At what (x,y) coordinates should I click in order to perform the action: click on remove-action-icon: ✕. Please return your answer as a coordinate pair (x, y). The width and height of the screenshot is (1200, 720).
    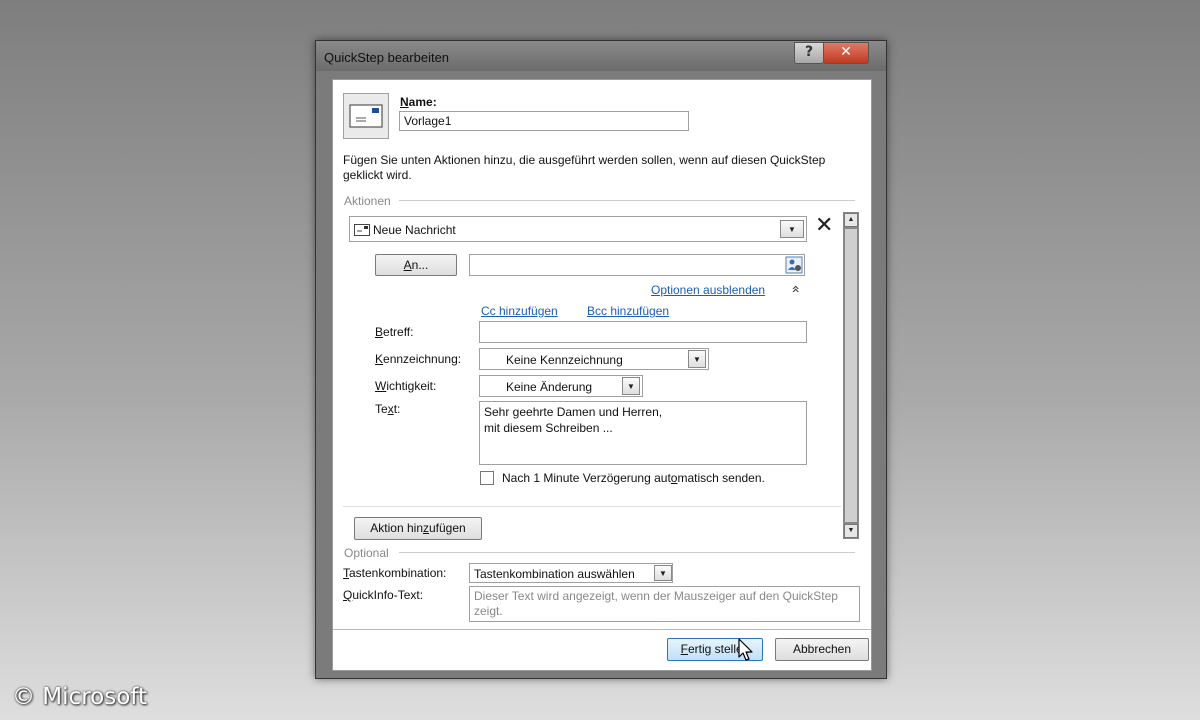
    Looking at the image, I should click on (824, 225).